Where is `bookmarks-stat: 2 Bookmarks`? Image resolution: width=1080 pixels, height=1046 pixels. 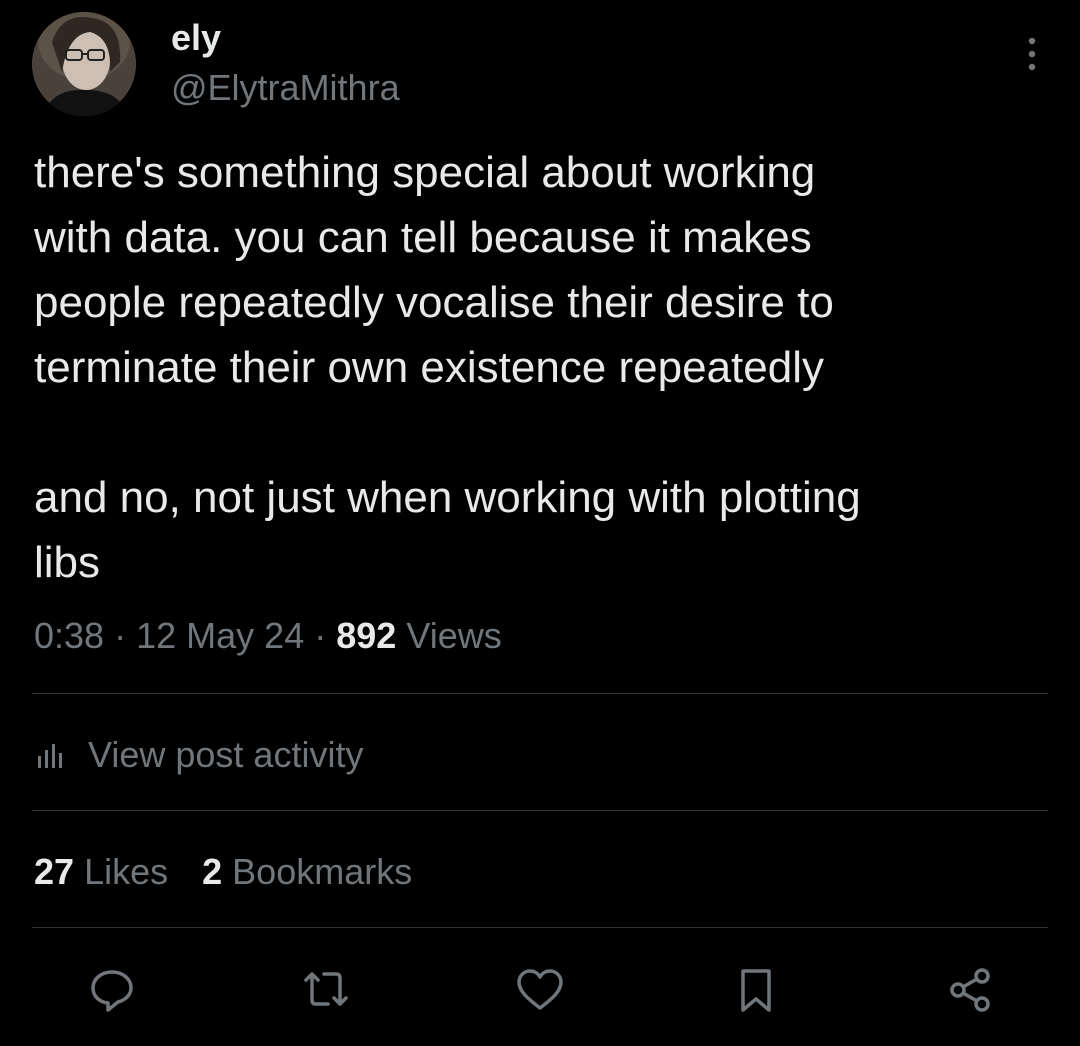 bookmarks-stat: 2 Bookmarks is located at coordinates (307, 871).